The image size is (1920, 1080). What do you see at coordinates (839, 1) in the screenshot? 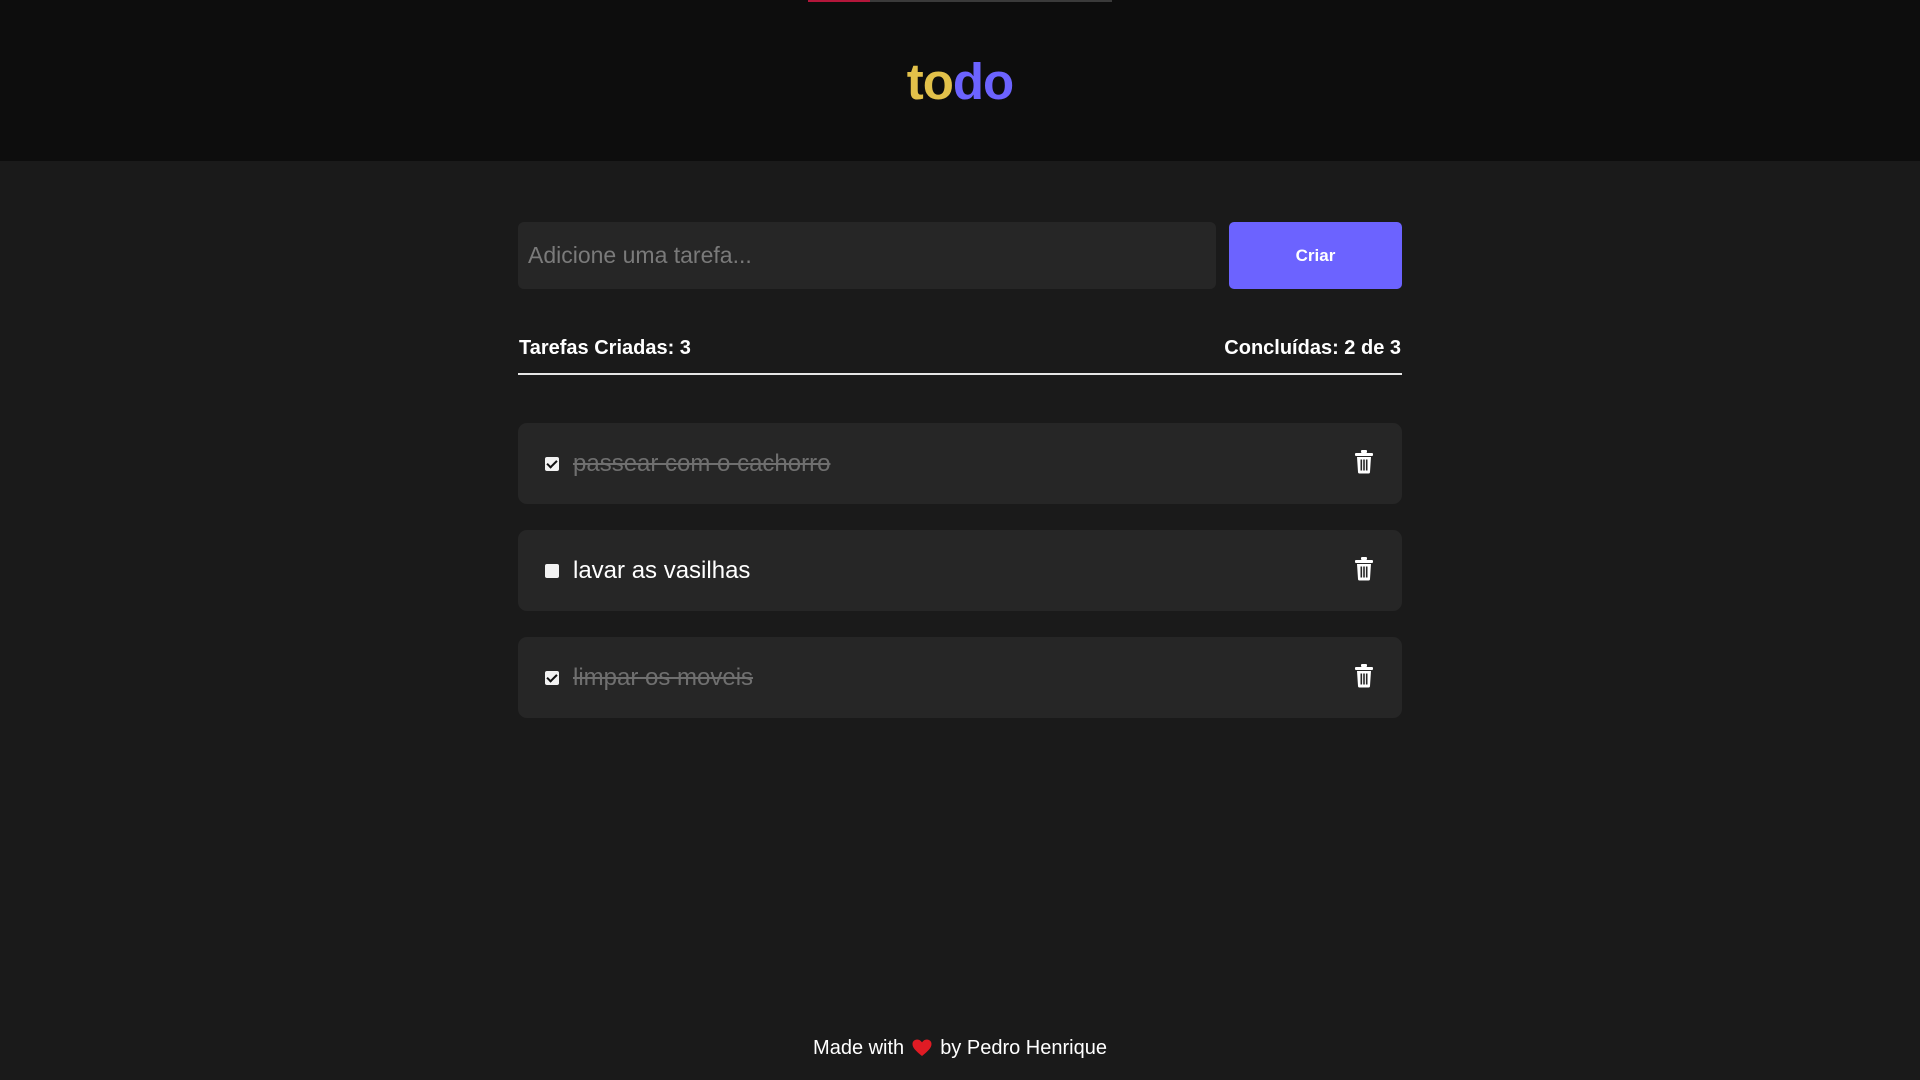
I see `top-strip-accent` at bounding box center [839, 1].